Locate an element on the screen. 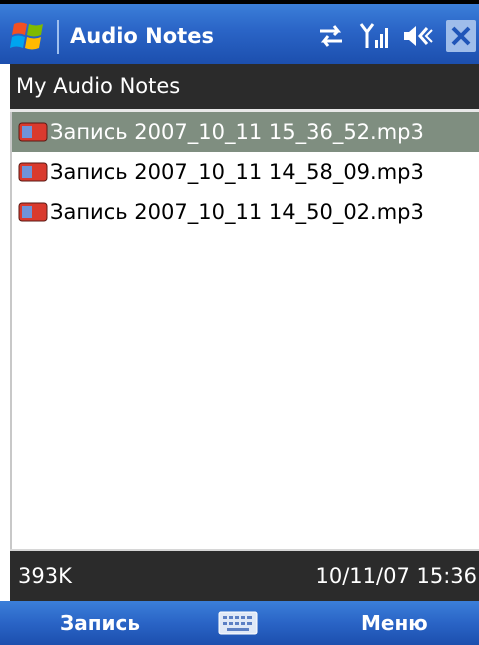 This screenshot has height=645, width=479. record-softkey: Запись is located at coordinates (100, 623).